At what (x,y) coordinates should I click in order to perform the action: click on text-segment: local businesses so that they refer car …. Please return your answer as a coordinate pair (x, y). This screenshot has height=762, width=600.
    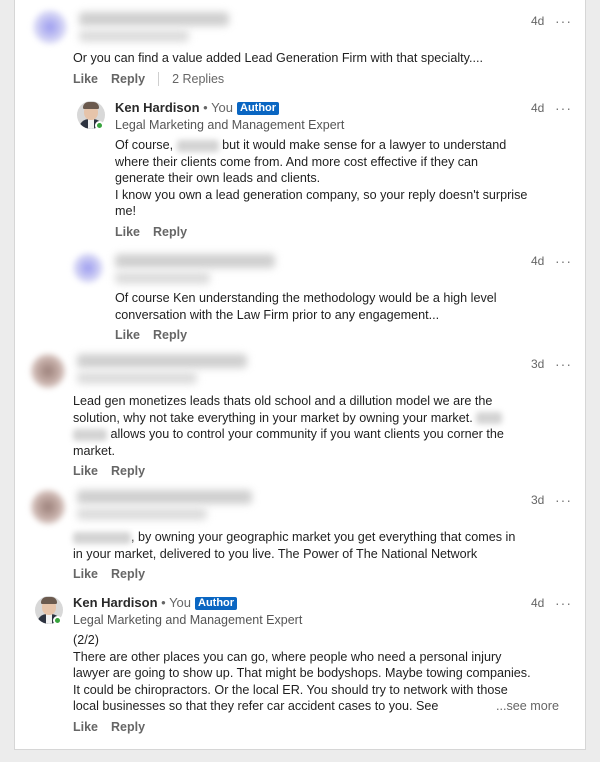
    Looking at the image, I should click on (256, 706).